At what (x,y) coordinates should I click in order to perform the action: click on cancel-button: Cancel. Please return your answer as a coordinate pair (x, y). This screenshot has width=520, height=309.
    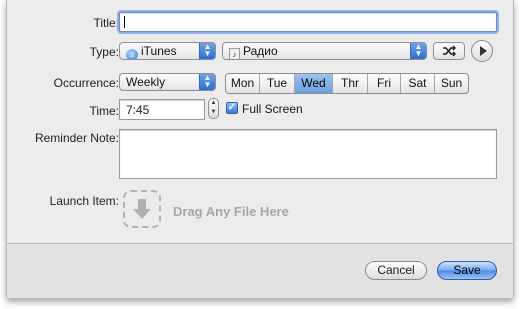
    Looking at the image, I should click on (396, 270).